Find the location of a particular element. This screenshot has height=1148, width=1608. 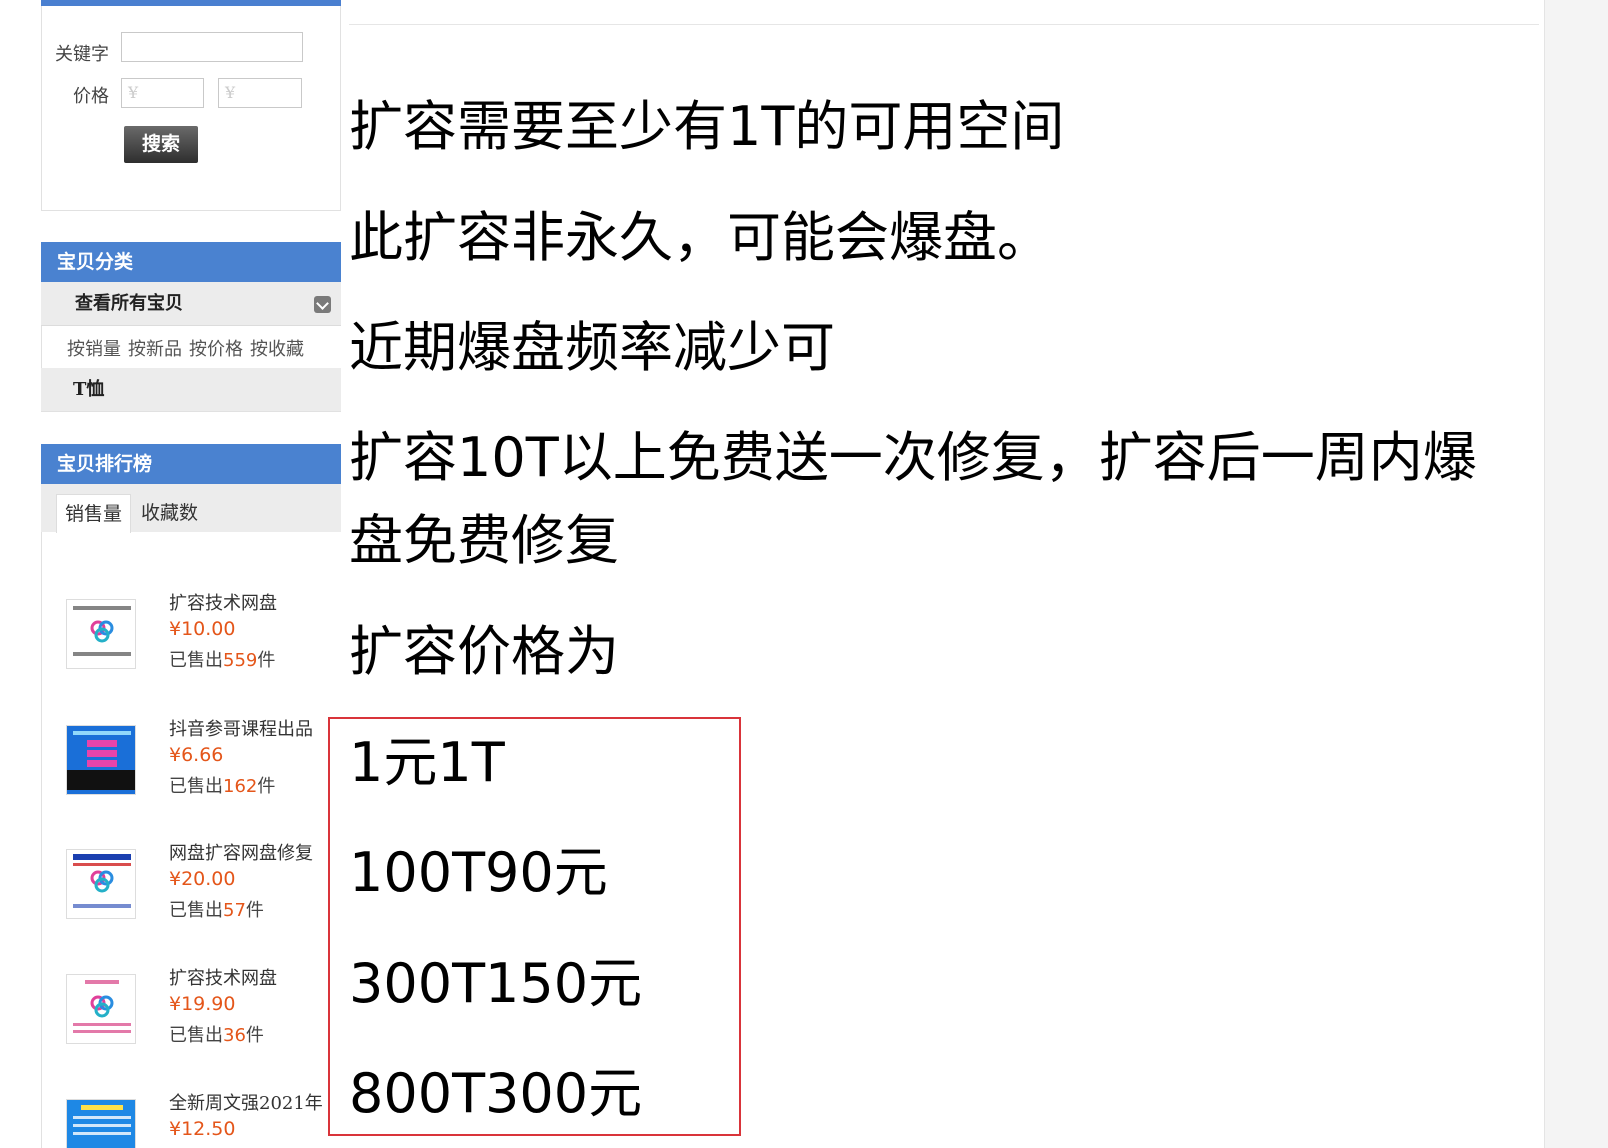

price-label: 价格 is located at coordinates (91, 96).